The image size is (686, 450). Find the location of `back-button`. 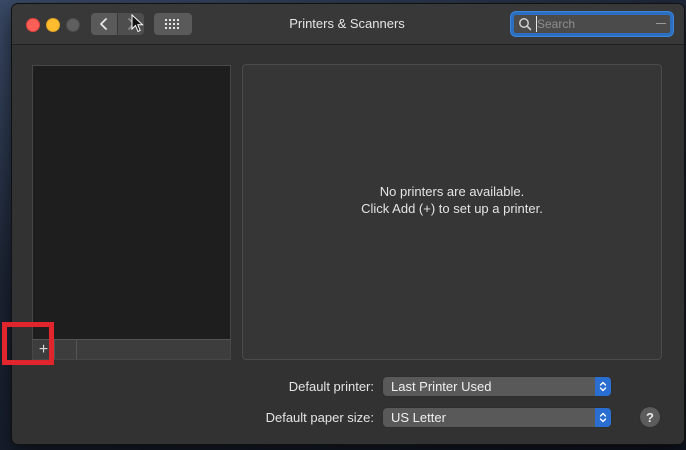

back-button is located at coordinates (104, 24).